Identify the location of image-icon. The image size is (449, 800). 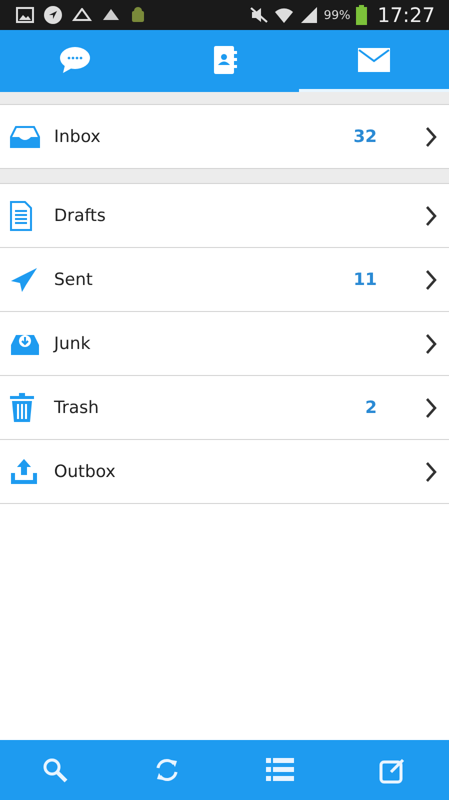
(25, 15).